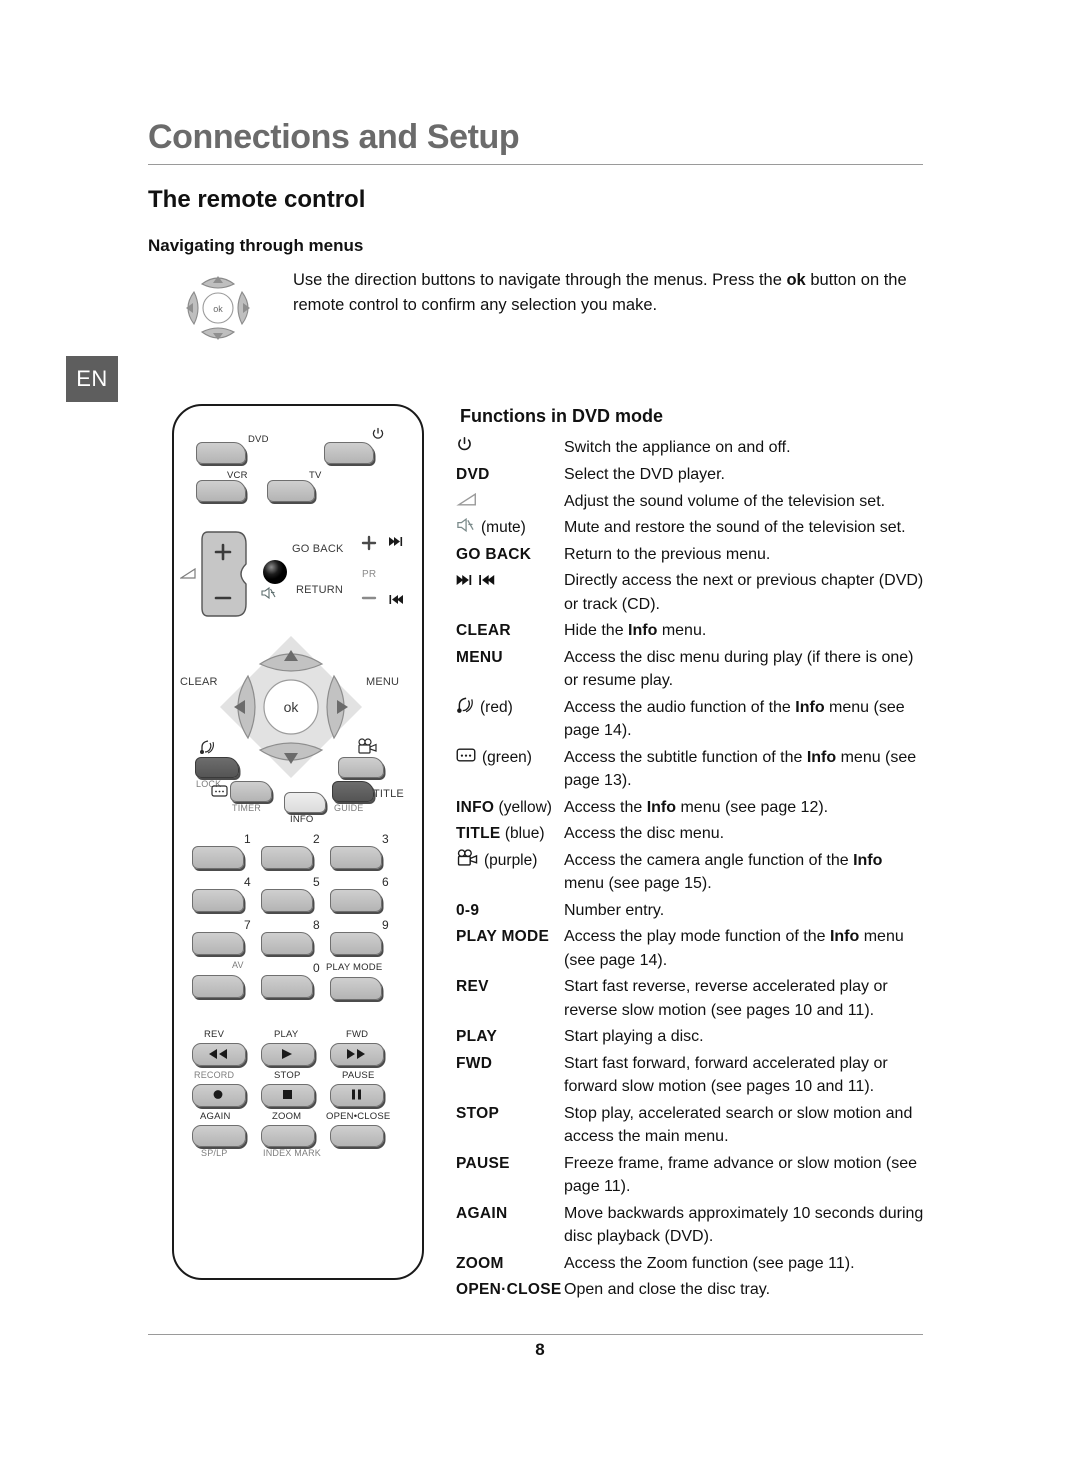 The width and height of the screenshot is (1080, 1473). What do you see at coordinates (292, 707) in the screenshot?
I see `svg-text: ok` at bounding box center [292, 707].